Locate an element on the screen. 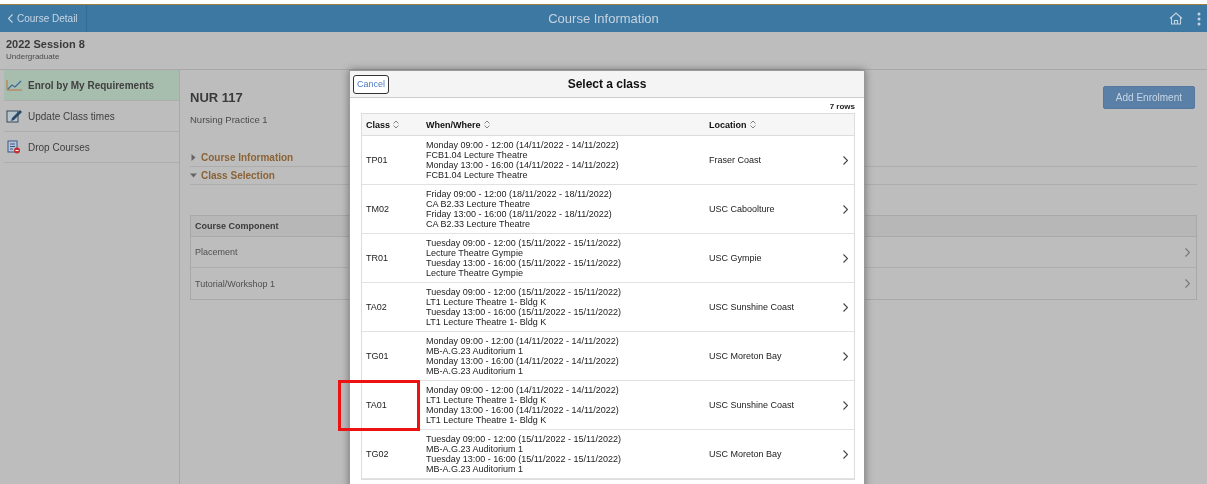 Image resolution: width=1207 pixels, height=484 pixels. class-row: TR01 Tuesday 09:00 - 12:00 (15/11/2022 - 15/11/2022) Lecture Theatre Gympie Tuesday 13:00 - 16:00 (15/11/2022 - 15/11/2022) Lecture Theatre Gympie USC Gympie is located at coordinates (608, 258).